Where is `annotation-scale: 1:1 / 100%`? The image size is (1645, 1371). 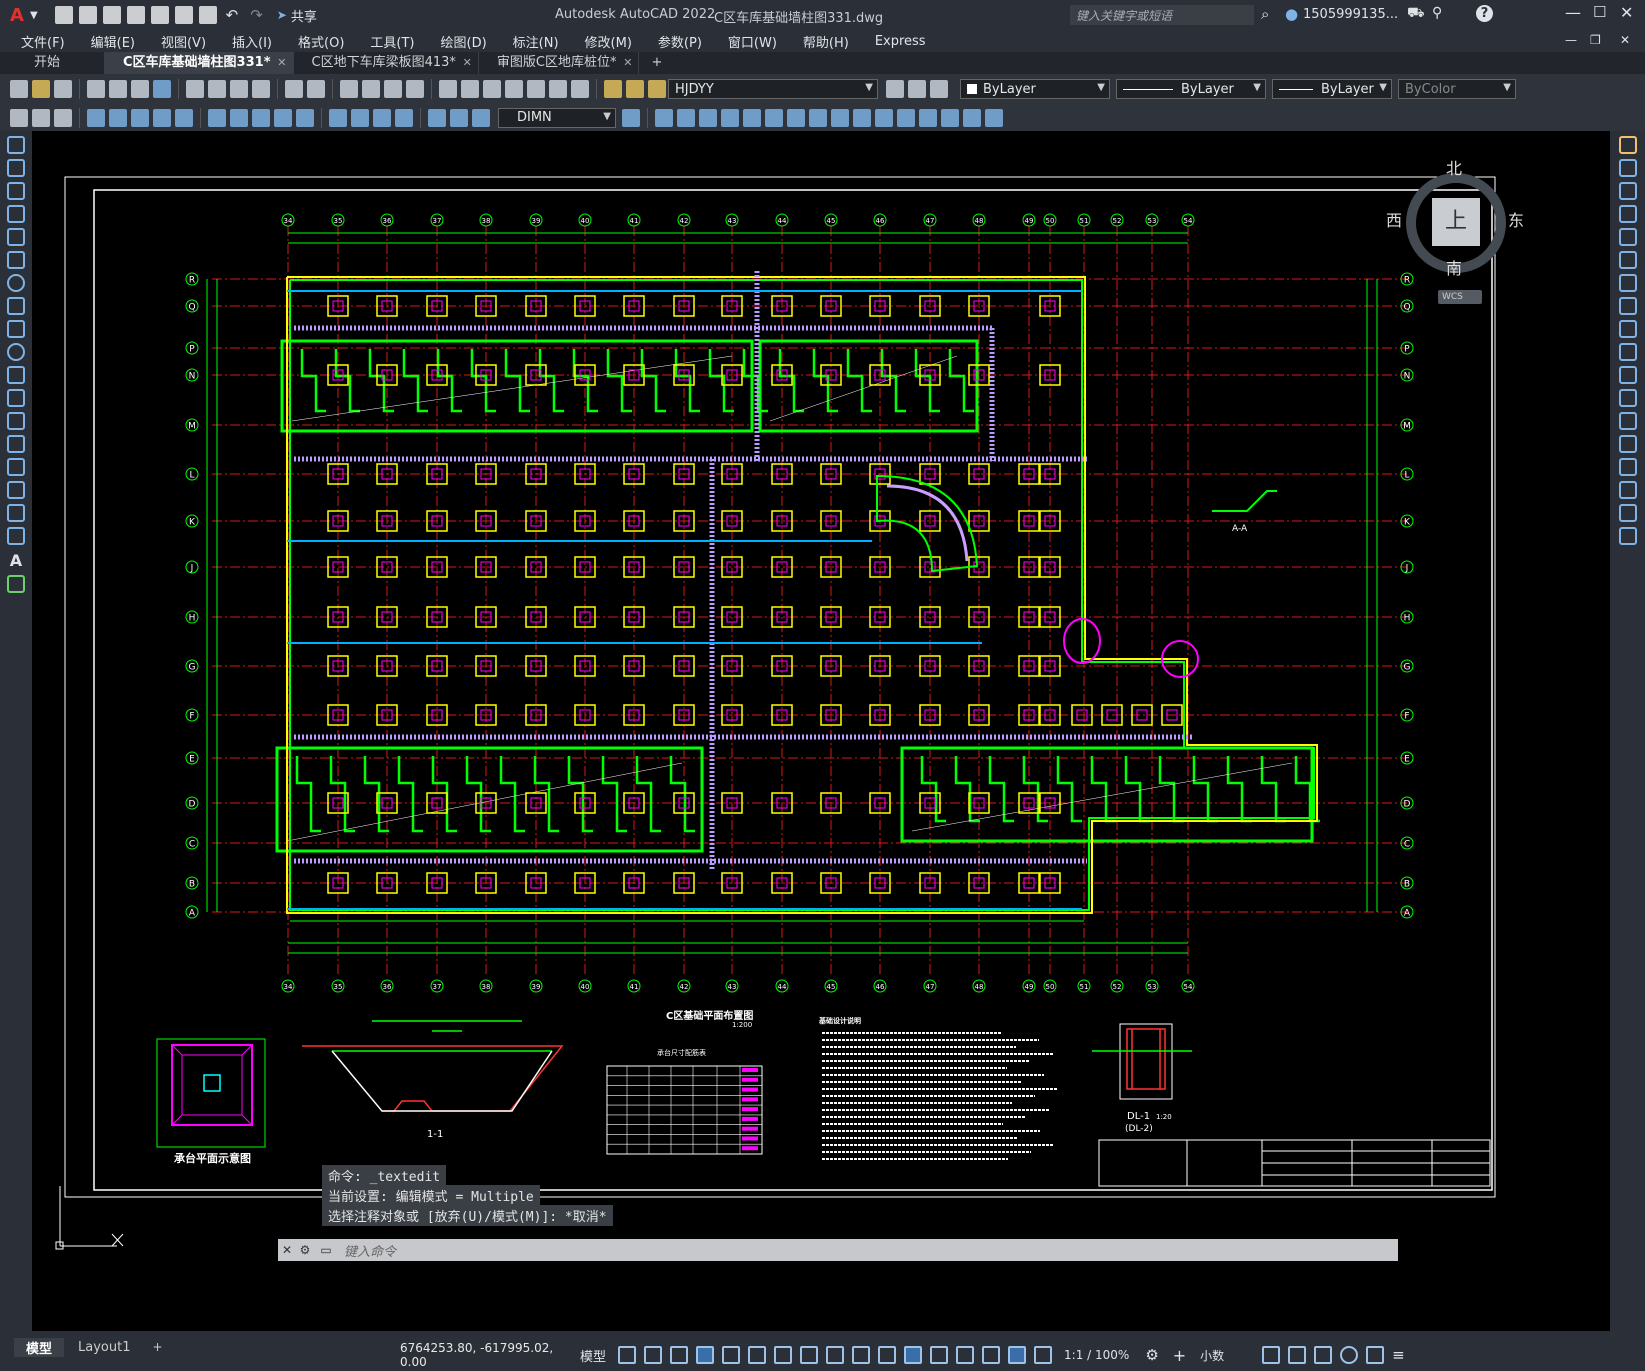 annotation-scale: 1:1 / 100% is located at coordinates (1096, 1355).